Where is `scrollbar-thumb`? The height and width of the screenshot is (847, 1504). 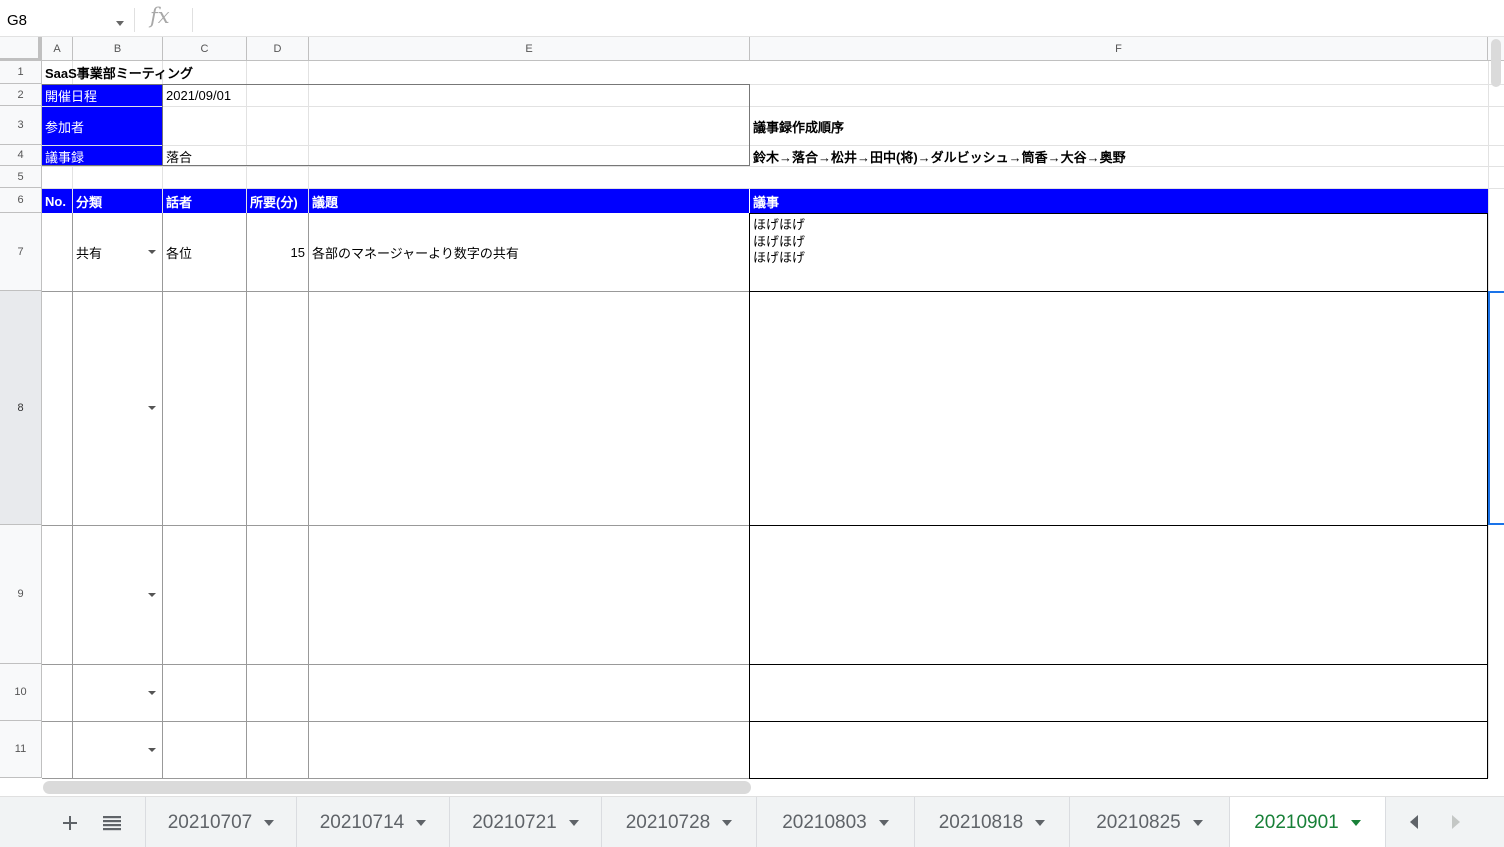
scrollbar-thumb is located at coordinates (1496, 63).